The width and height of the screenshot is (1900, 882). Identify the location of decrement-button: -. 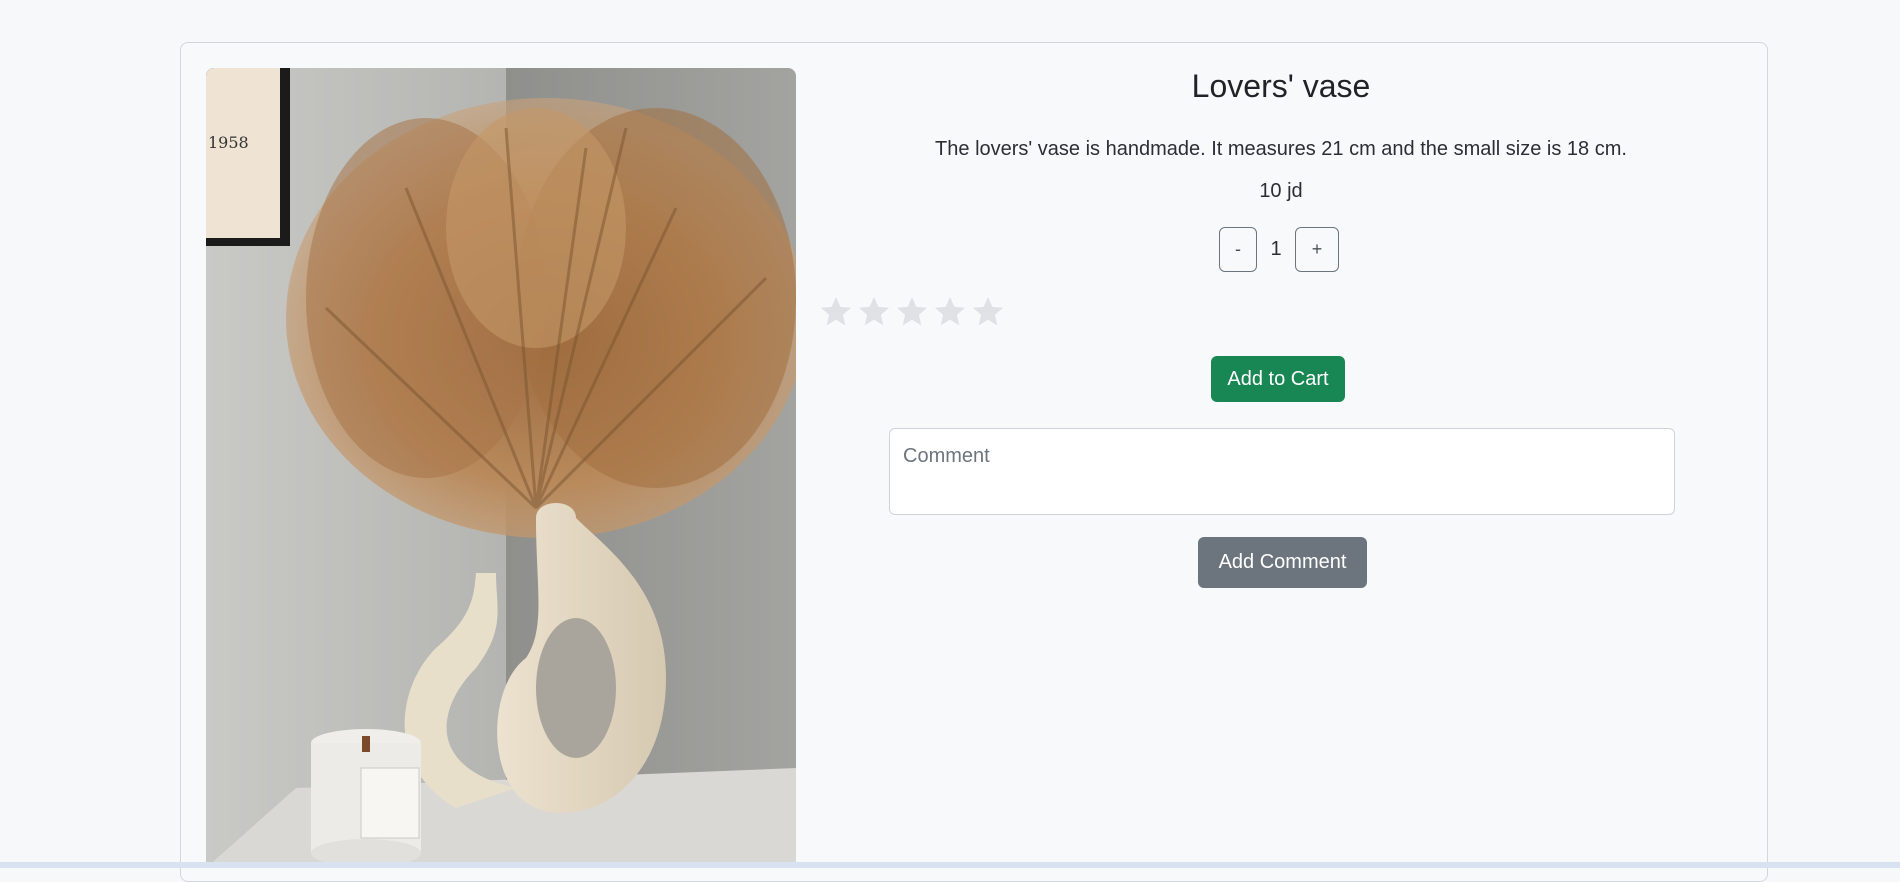
(1238, 249).